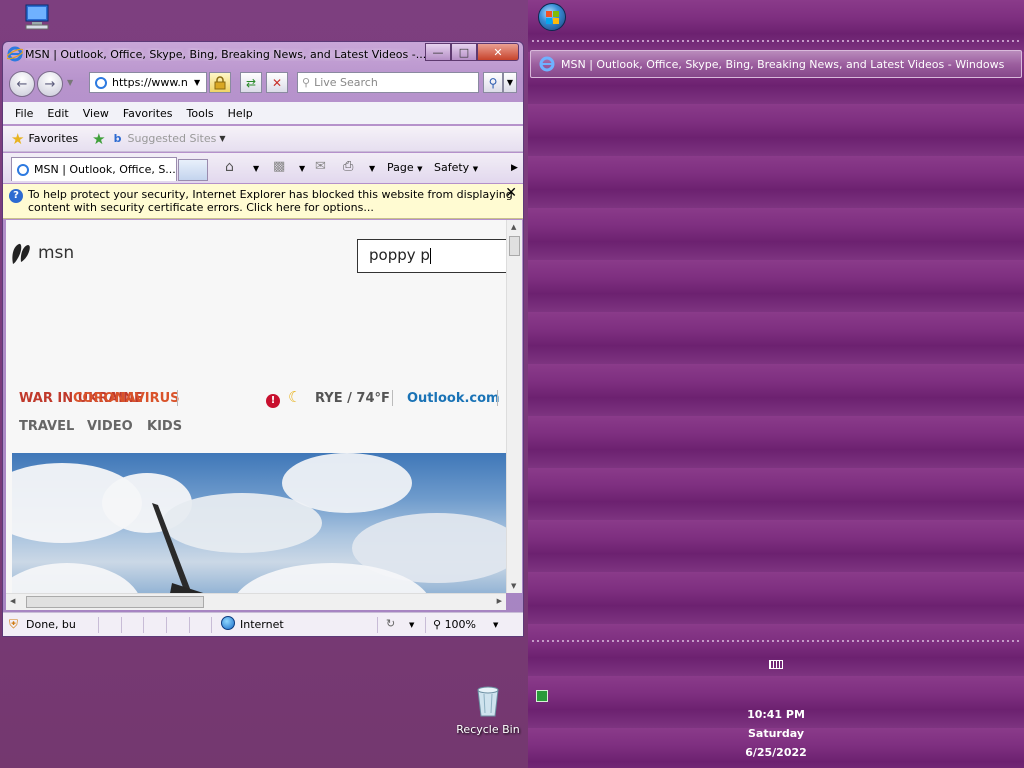 This screenshot has height=768, width=1024. Describe the element at coordinates (295, 397) in the screenshot. I see `moon-icon: ☾` at that location.